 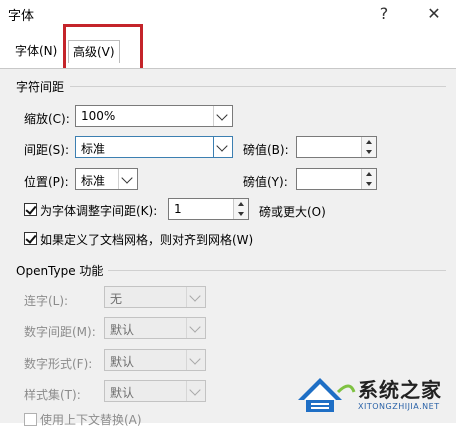 What do you see at coordinates (155, 391) in the screenshot?
I see `stylistic-sets-combo: 默认` at bounding box center [155, 391].